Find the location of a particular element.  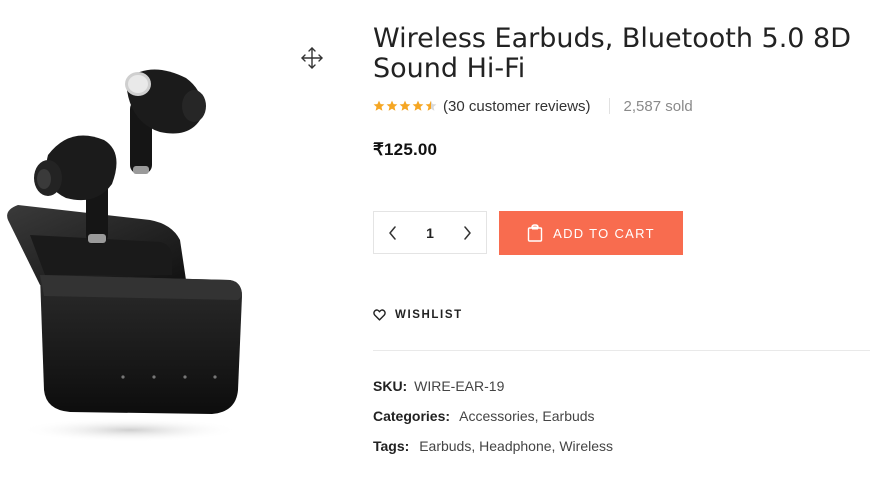

tag-link-earbuds: Earbuds is located at coordinates (445, 446).